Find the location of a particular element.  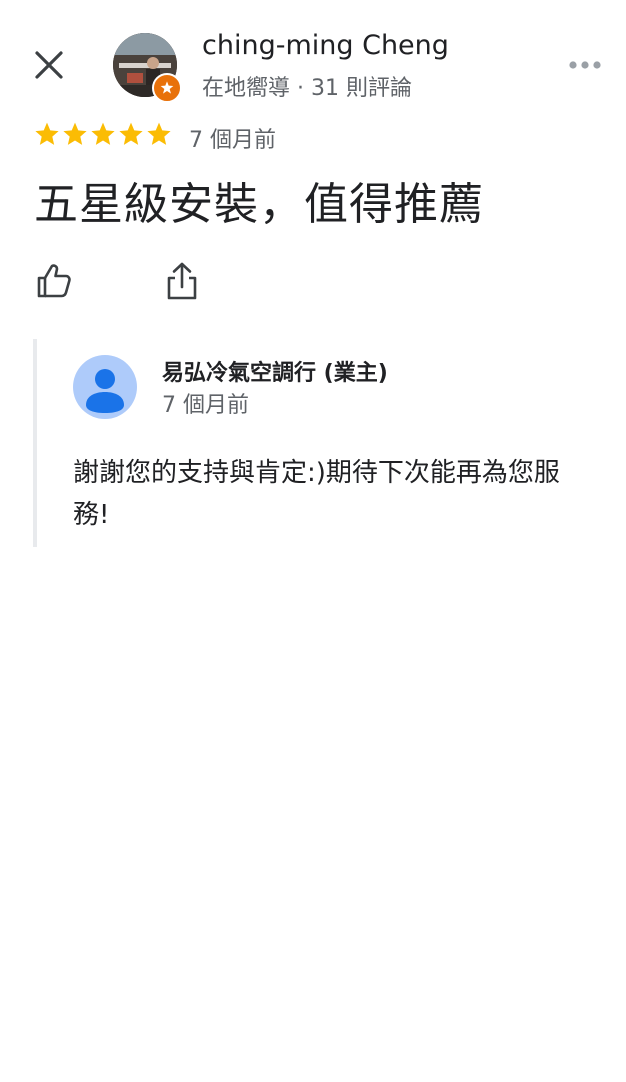

author-meta: 在地嚮導 · 31 則評論 is located at coordinates (307, 88).